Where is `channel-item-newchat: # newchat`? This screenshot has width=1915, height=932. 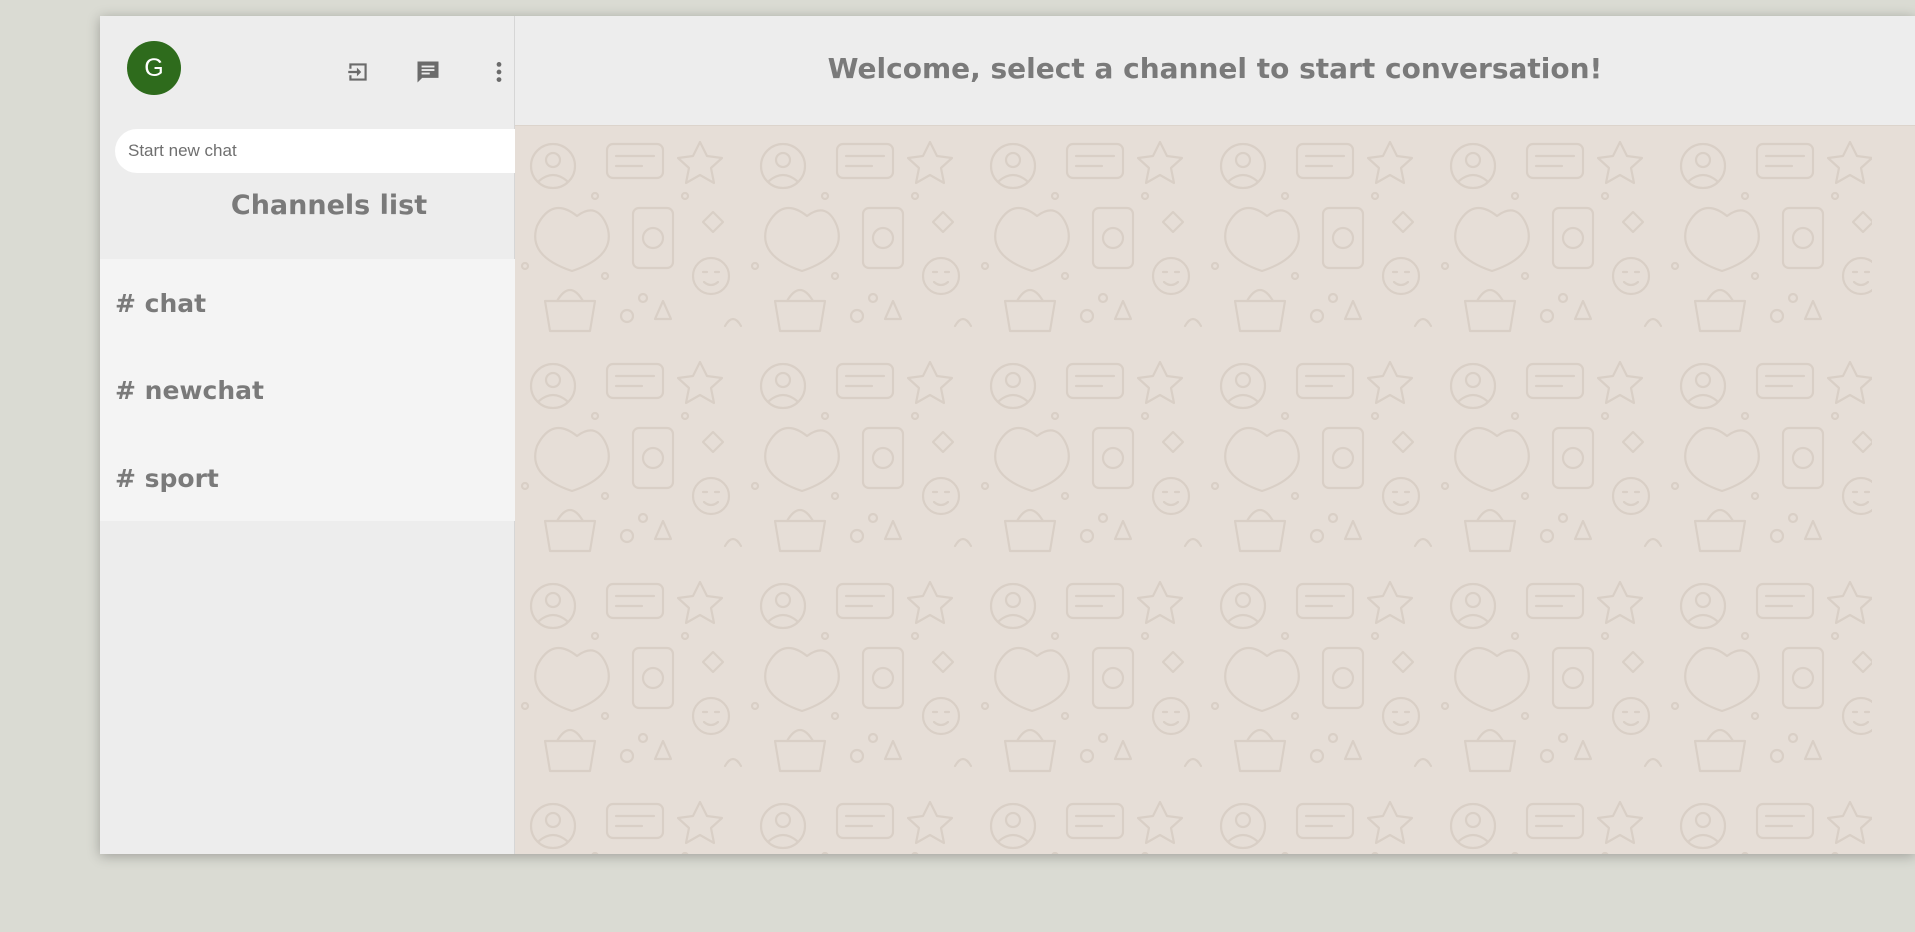 channel-item-newchat: # newchat is located at coordinates (189, 390).